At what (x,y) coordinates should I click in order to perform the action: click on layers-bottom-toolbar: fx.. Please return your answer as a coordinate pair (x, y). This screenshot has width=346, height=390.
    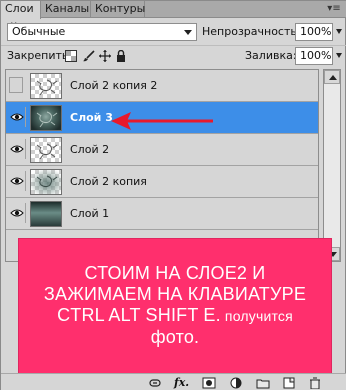
    Looking at the image, I should click on (173, 381).